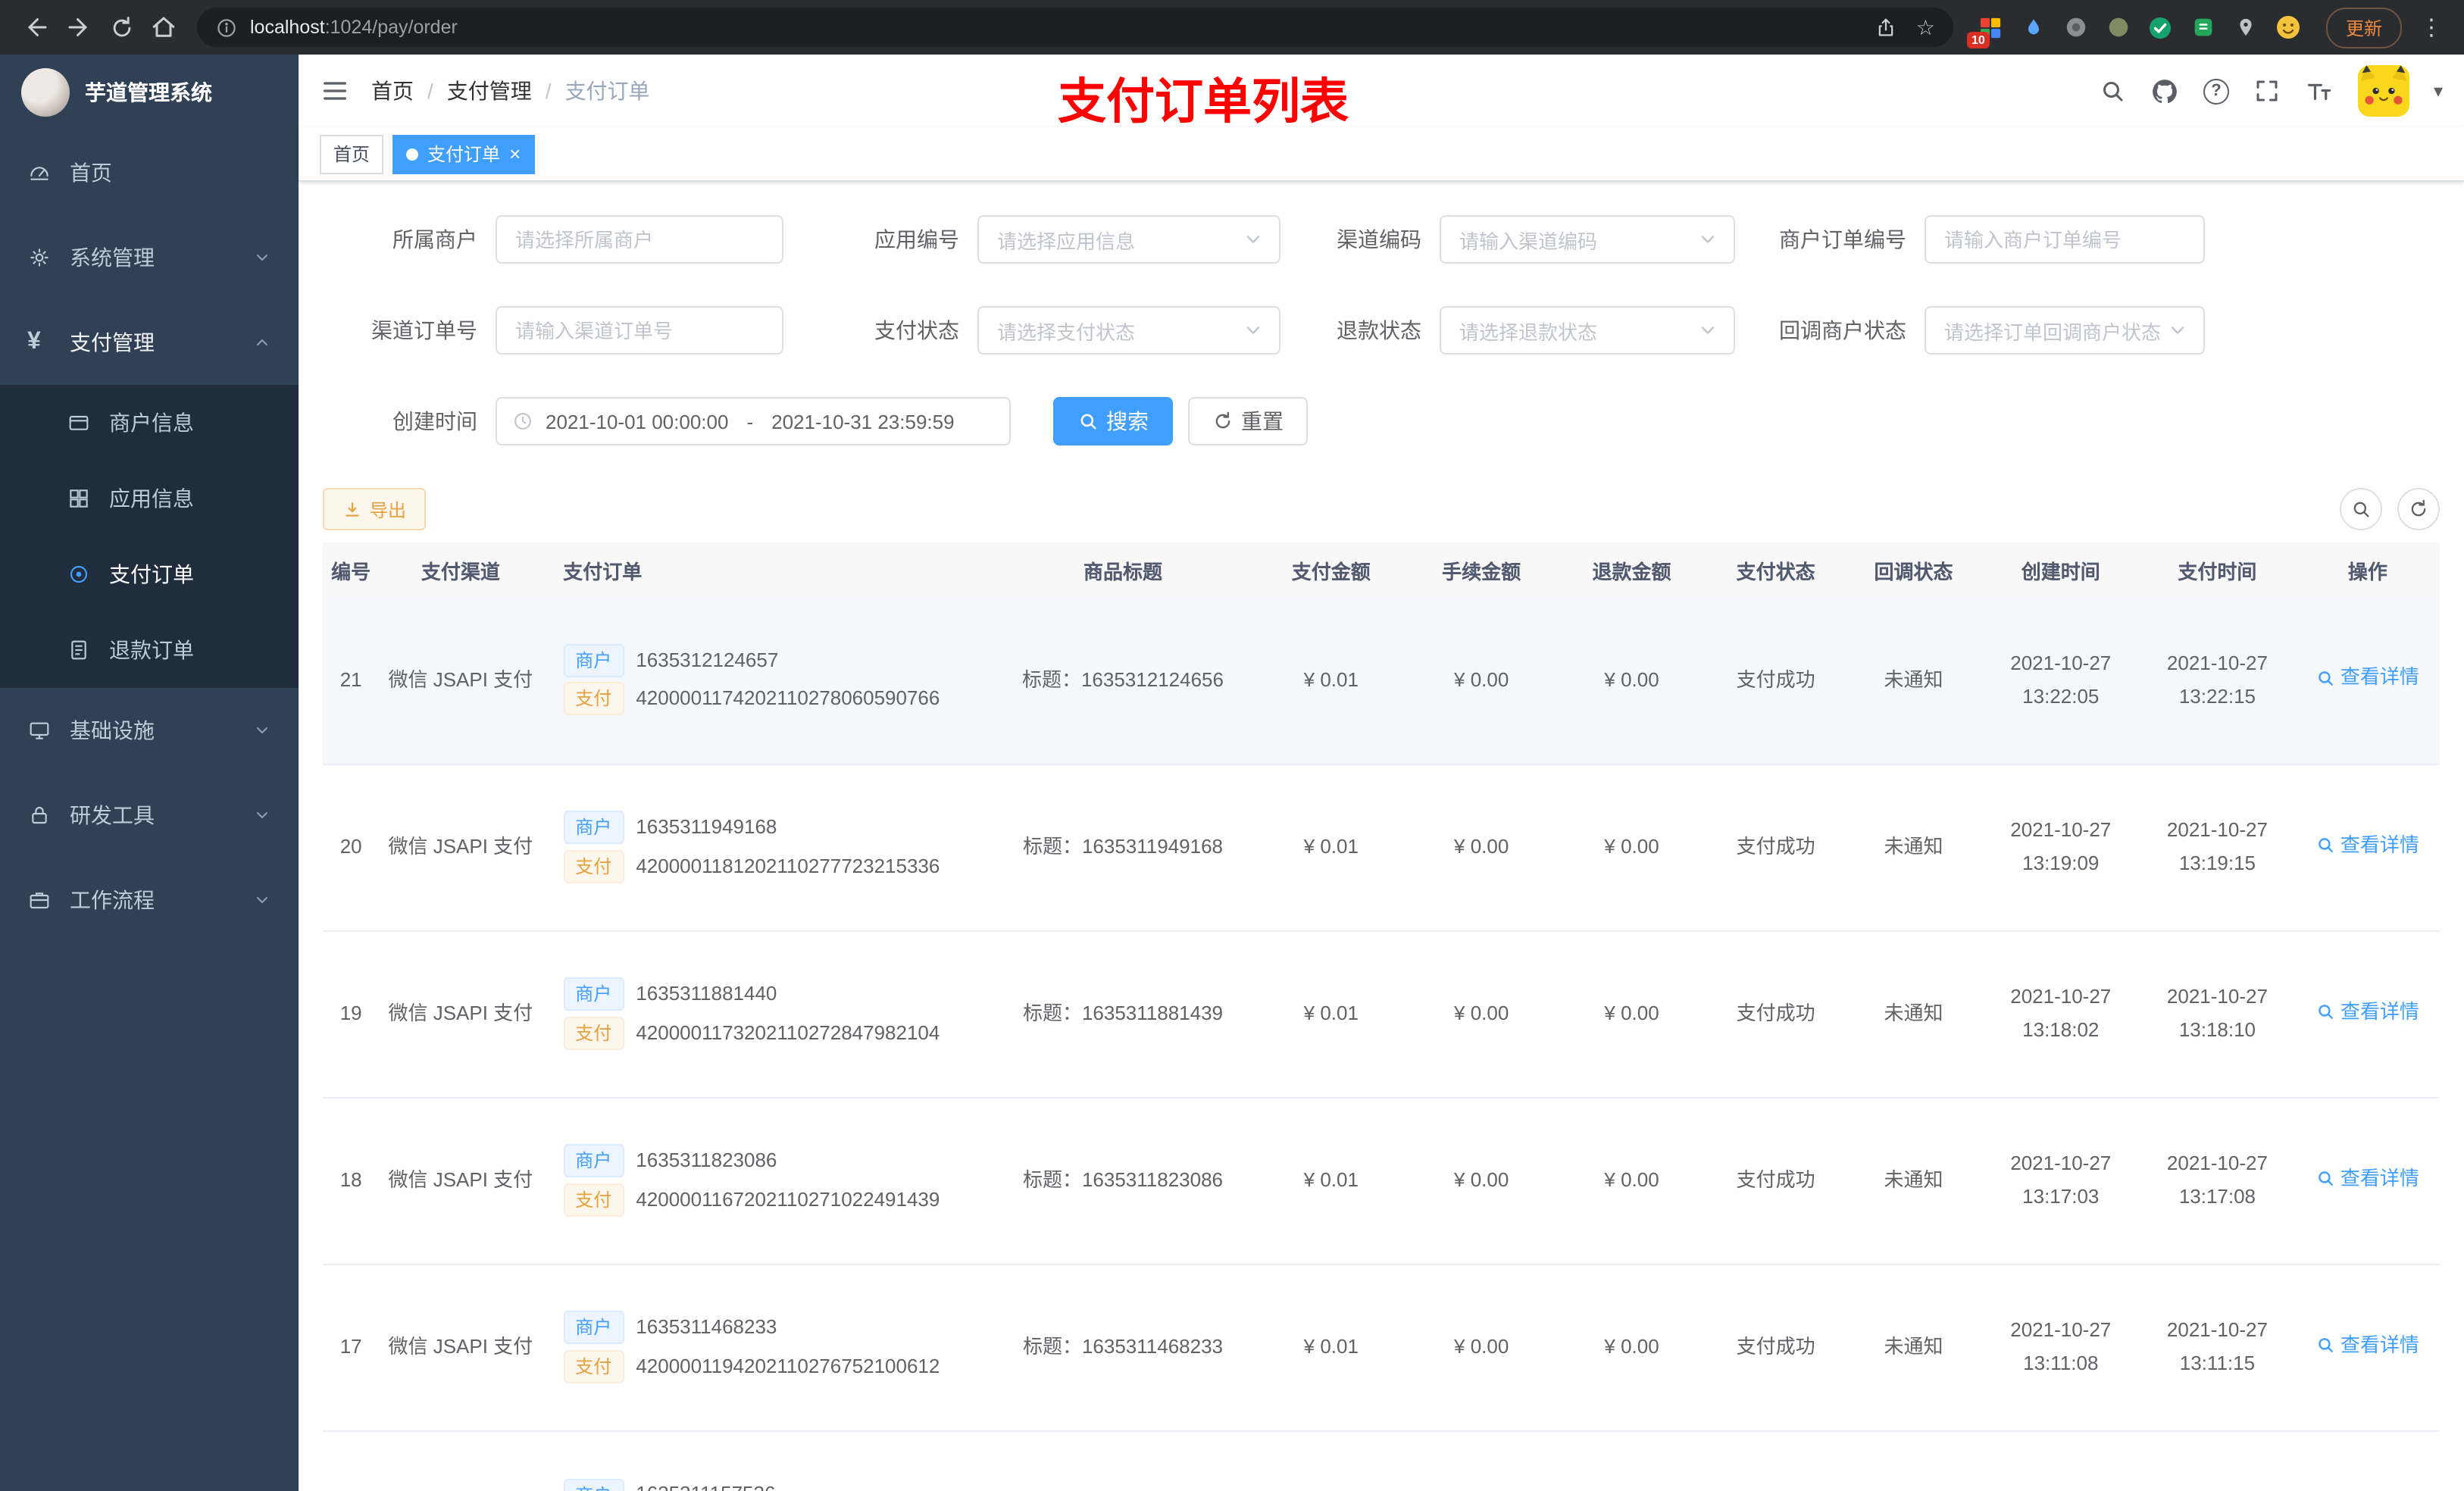 This screenshot has height=1491, width=2464. I want to click on user-avatar, so click(2383, 91).